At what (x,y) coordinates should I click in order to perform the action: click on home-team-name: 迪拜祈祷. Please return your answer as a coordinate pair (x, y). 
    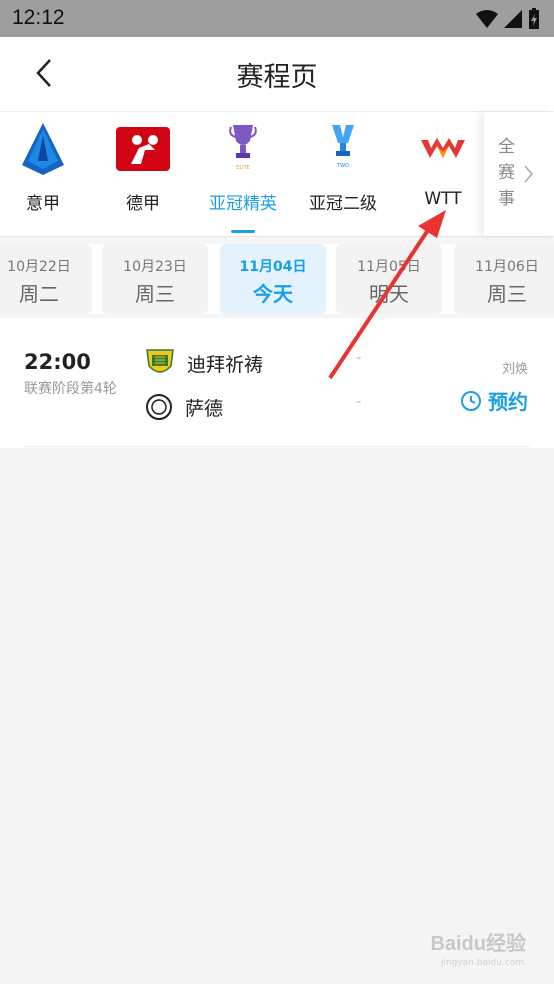
    Looking at the image, I should click on (225, 364).